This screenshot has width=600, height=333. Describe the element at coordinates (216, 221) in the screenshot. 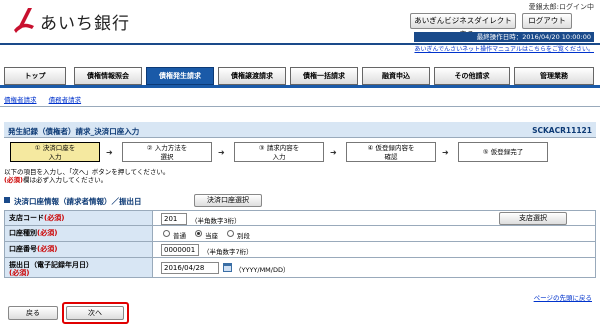

I see `branch-code-note: （半角数字3桁）` at that location.